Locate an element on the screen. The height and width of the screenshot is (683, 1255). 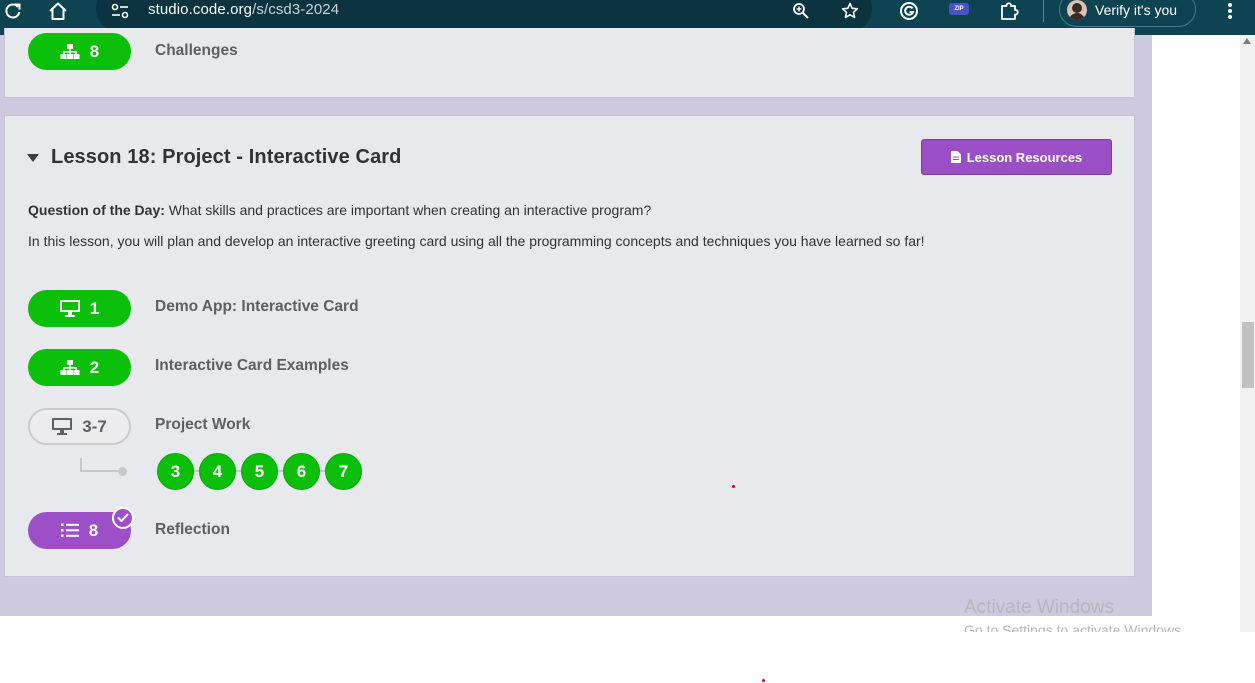
sublevel-bubbles: 3 4 5 6 7 is located at coordinates (259, 471).